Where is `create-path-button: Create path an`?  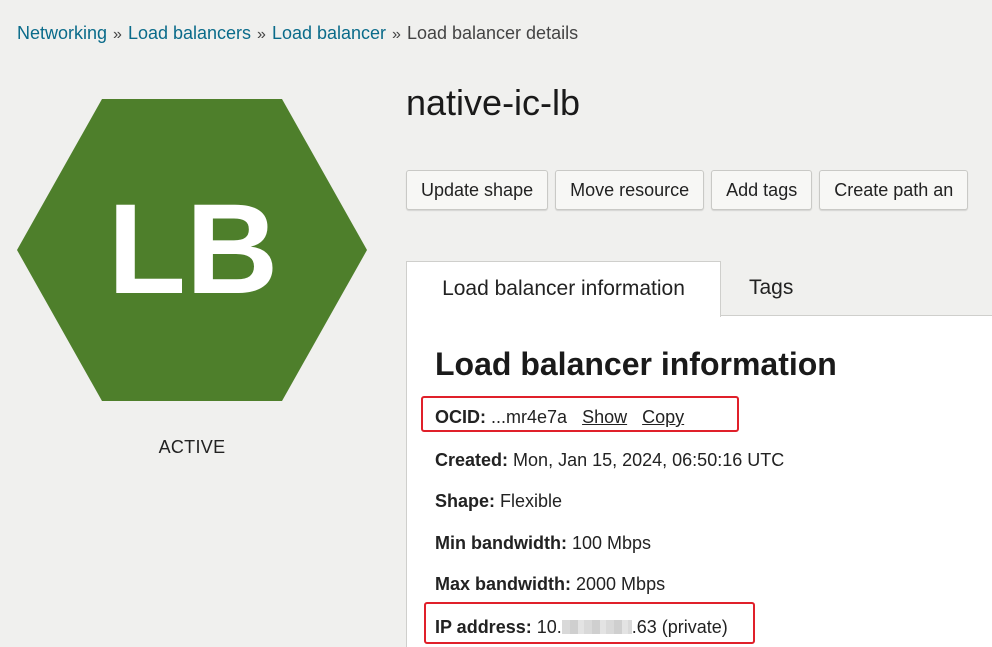
create-path-button: Create path an is located at coordinates (894, 190).